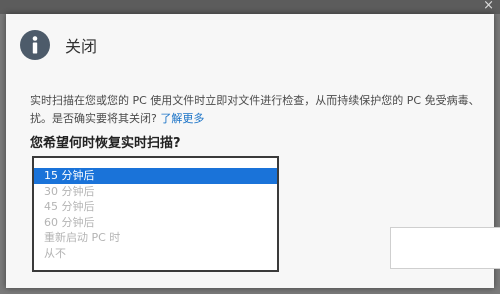  What do you see at coordinates (488, 6) in the screenshot?
I see `background-close-icon: ×` at bounding box center [488, 6].